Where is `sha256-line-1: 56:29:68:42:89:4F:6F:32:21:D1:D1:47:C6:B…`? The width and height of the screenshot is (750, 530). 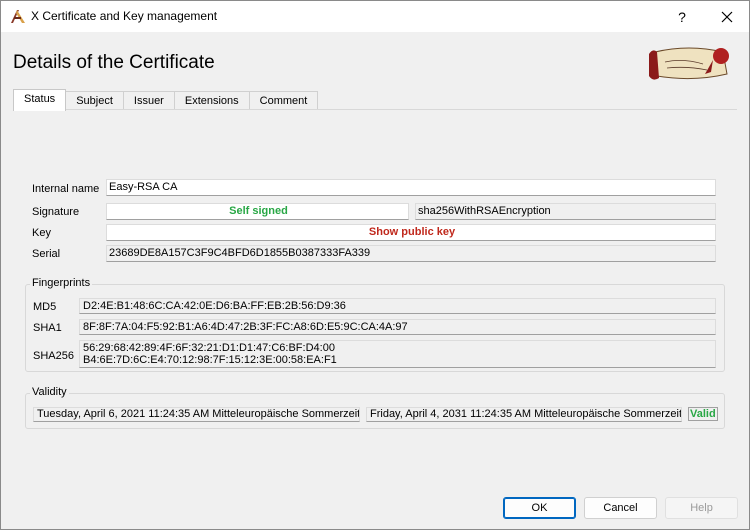
sha256-line-1: 56:29:68:42:89:4F:6F:32:21:D1:D1:47:C6:B… is located at coordinates (209, 348).